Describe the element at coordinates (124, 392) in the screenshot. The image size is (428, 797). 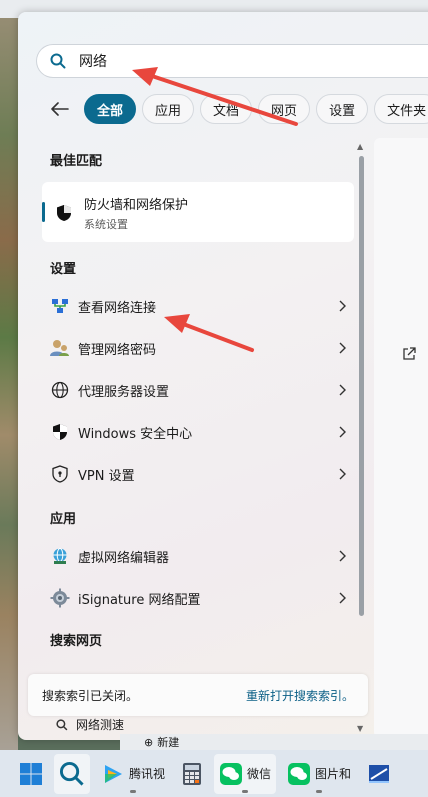
I see `settings-item-label: 代理服务器设置` at that location.